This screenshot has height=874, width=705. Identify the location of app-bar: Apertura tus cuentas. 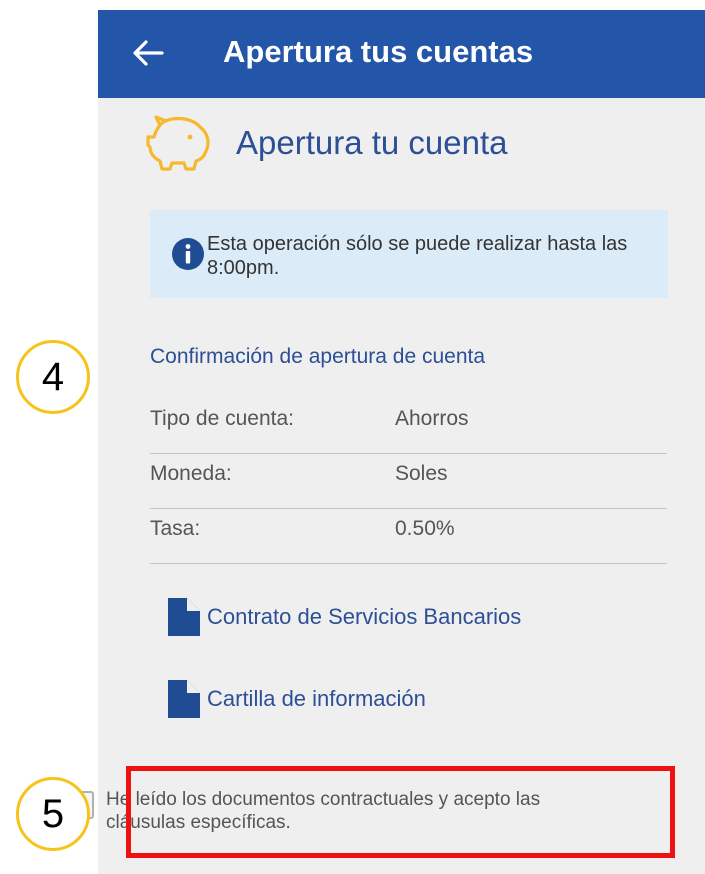
(401, 54).